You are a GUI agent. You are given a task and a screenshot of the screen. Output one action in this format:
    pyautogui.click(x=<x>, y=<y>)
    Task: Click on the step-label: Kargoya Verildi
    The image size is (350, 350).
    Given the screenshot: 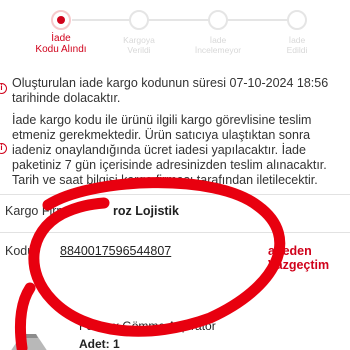 What is the action you would take?
    pyautogui.click(x=139, y=45)
    